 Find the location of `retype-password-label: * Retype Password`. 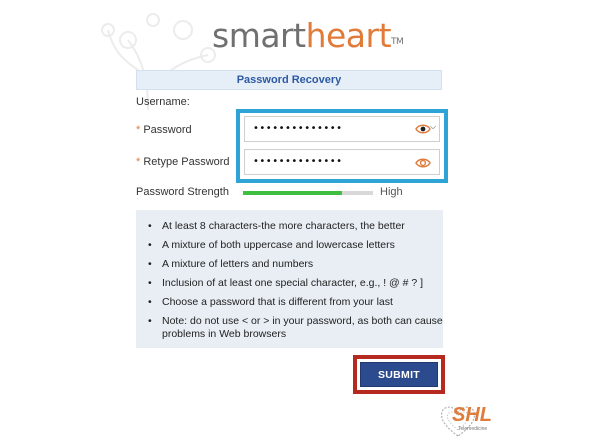

retype-password-label: * Retype Password is located at coordinates (183, 162).